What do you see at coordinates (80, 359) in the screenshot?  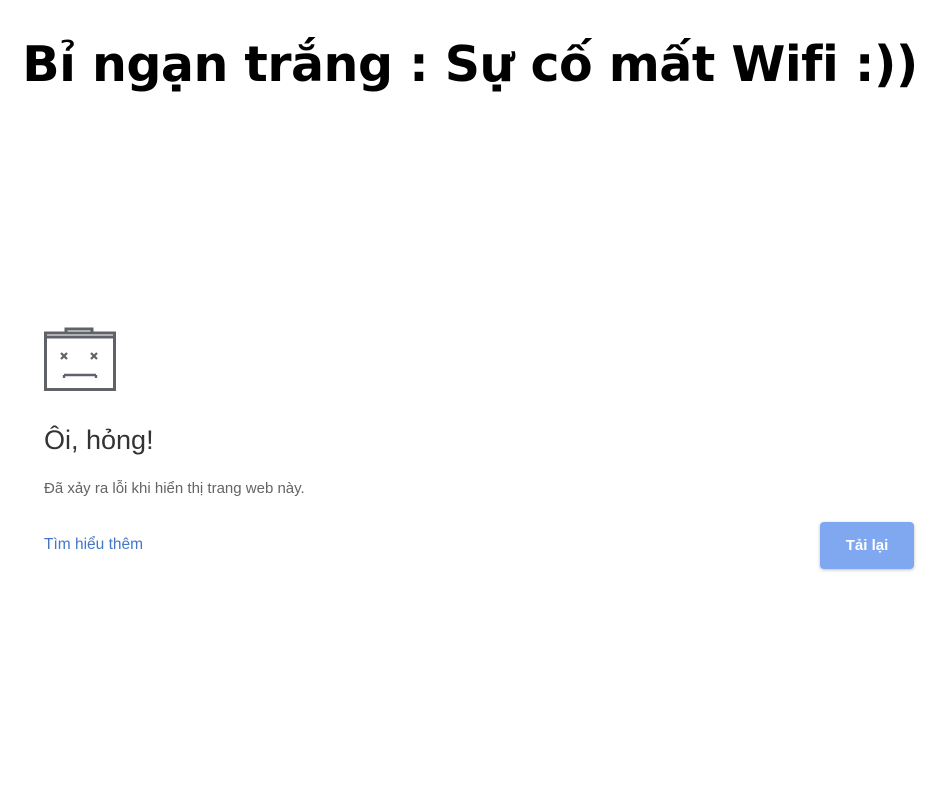 I see `sad-tab-icon` at bounding box center [80, 359].